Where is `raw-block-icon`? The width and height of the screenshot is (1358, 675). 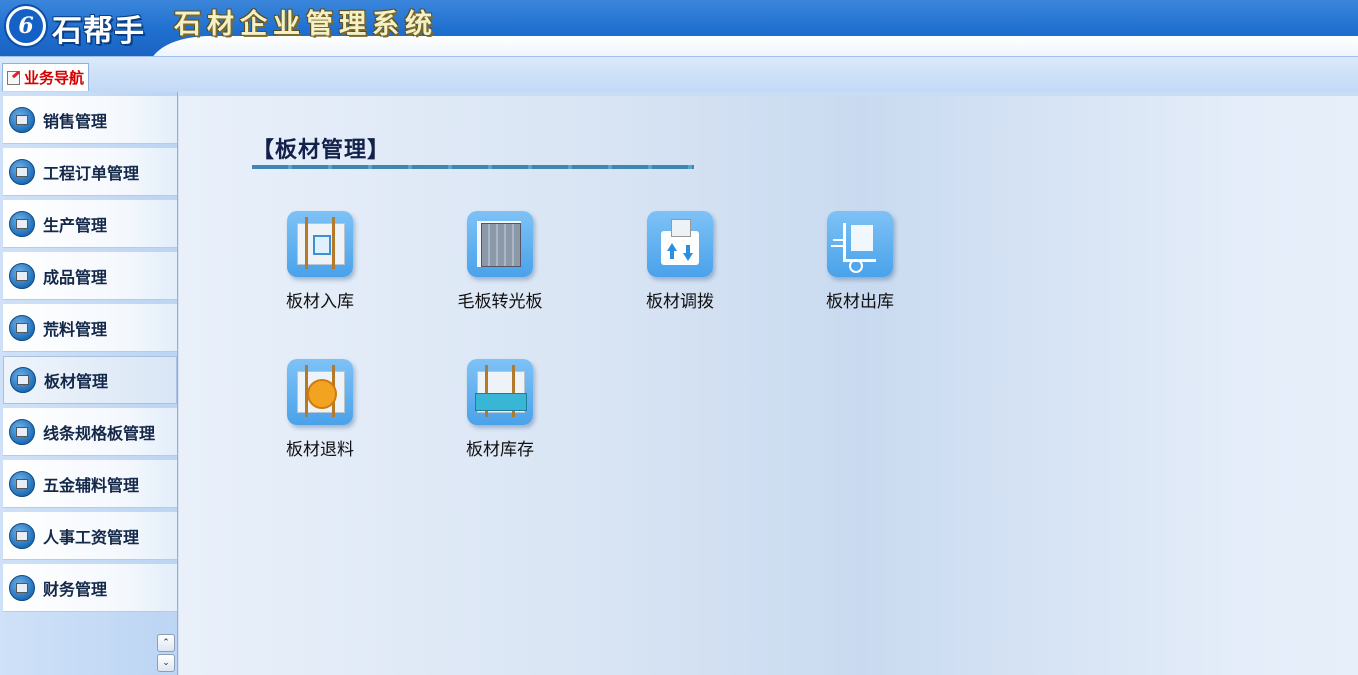
raw-block-icon is located at coordinates (22, 327).